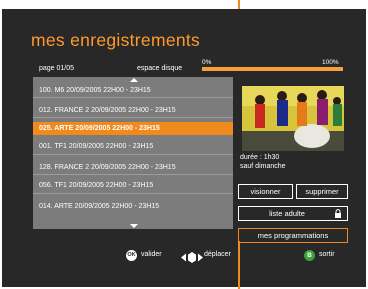 Image resolution: width=368 pixels, height=289 pixels. What do you see at coordinates (133, 110) in the screenshot?
I see `list-item: 012. FRANCE 2 20/09/2005 22H00 - 23H15` at bounding box center [133, 110].